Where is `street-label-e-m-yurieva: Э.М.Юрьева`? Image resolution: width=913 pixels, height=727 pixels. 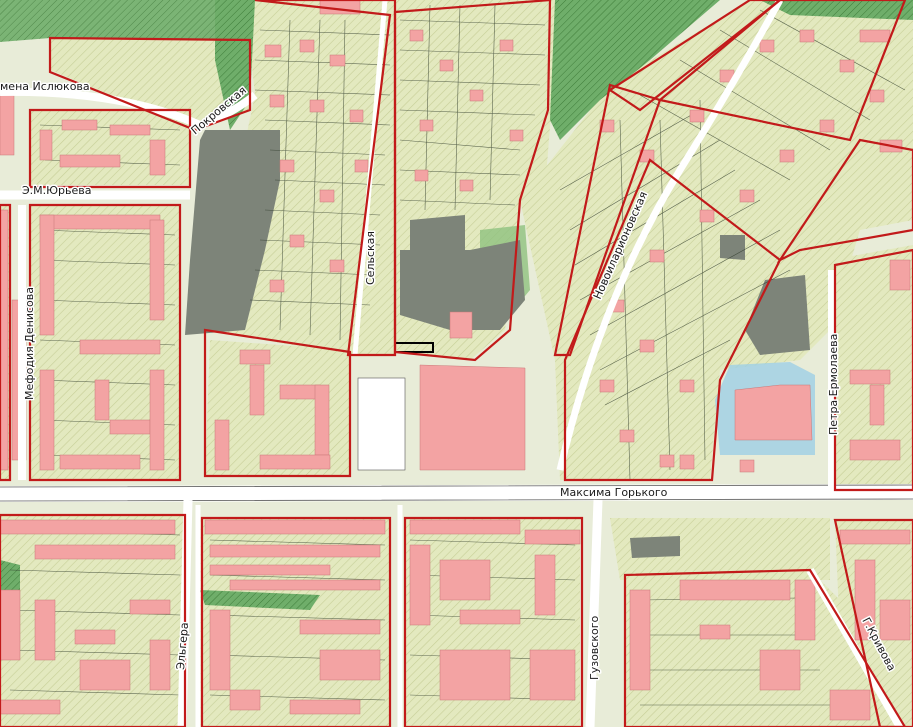
street-label-e-m-yurieva: Э.М.Юрьева is located at coordinates (57, 190).